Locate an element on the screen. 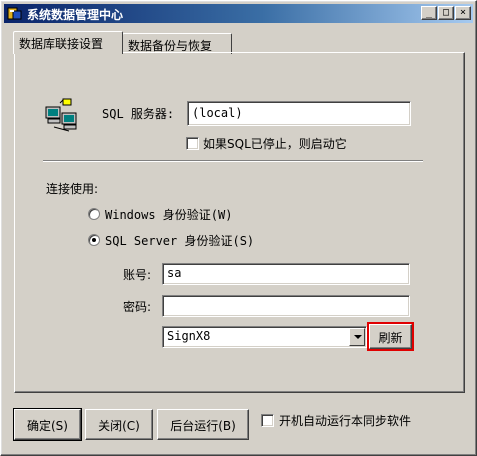  server-label: SQL 服务器: is located at coordinates (138, 114).